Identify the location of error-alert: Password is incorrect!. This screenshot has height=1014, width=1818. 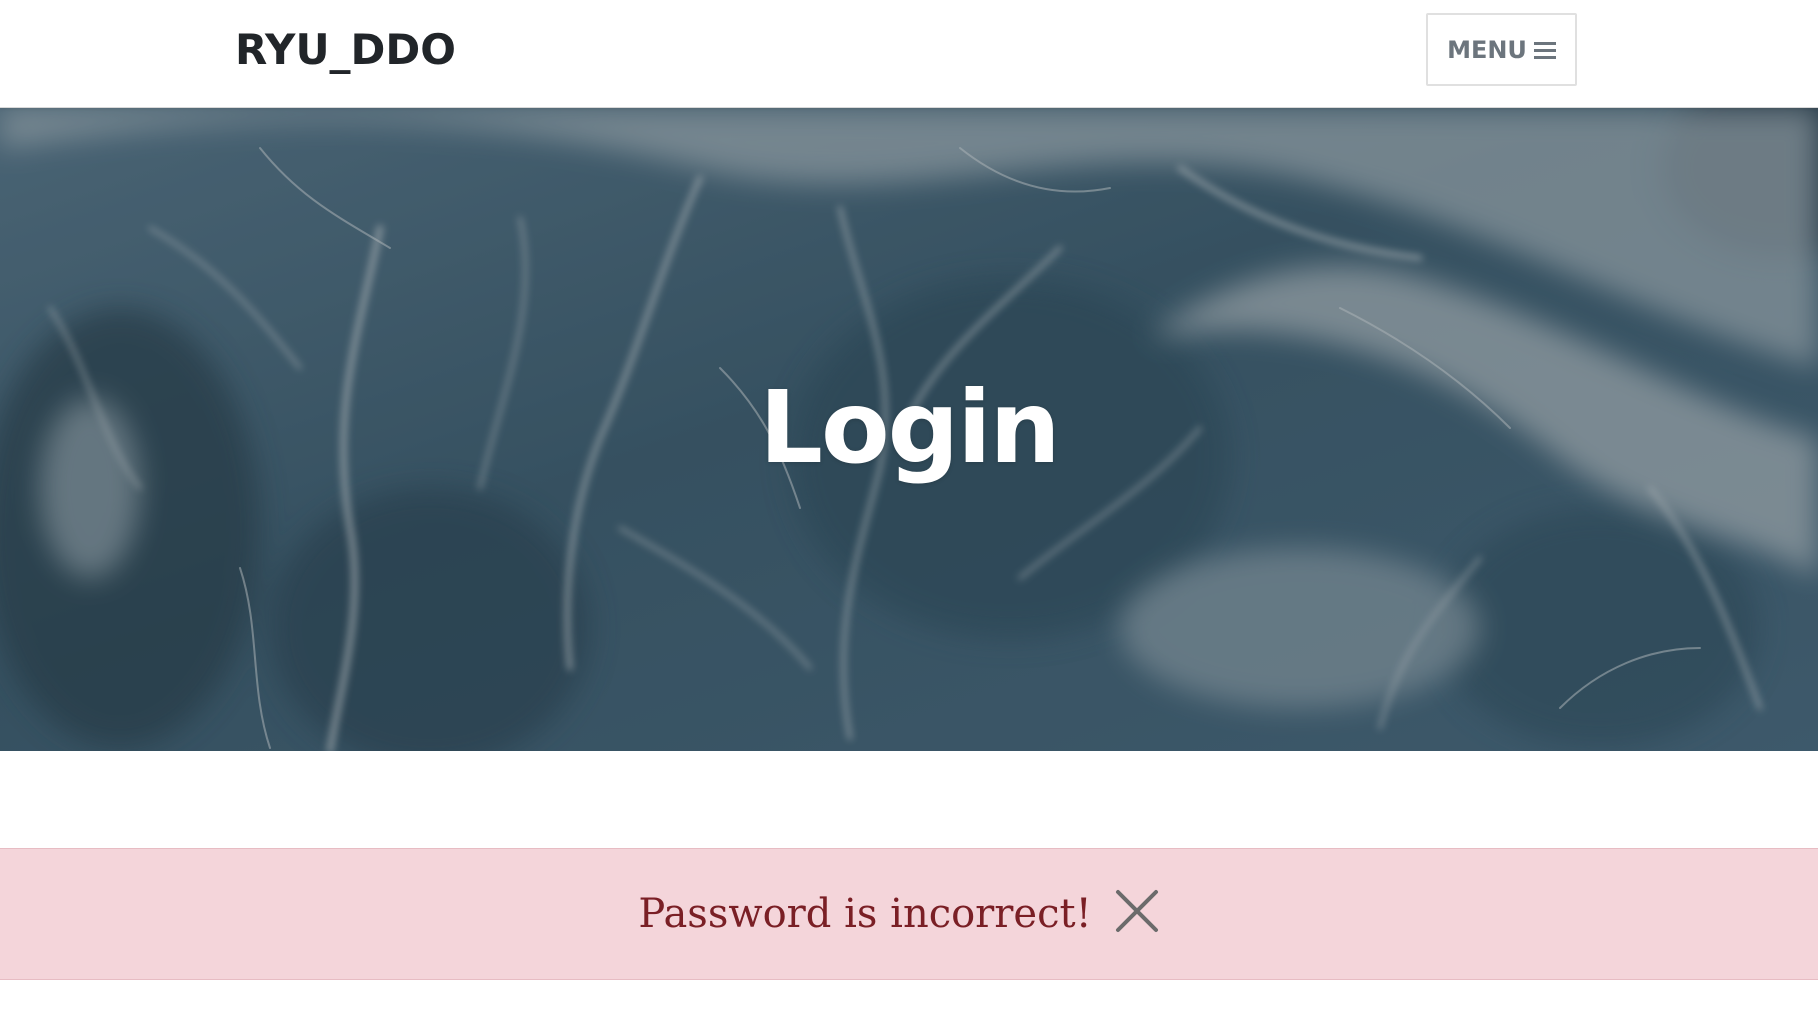
(909, 914).